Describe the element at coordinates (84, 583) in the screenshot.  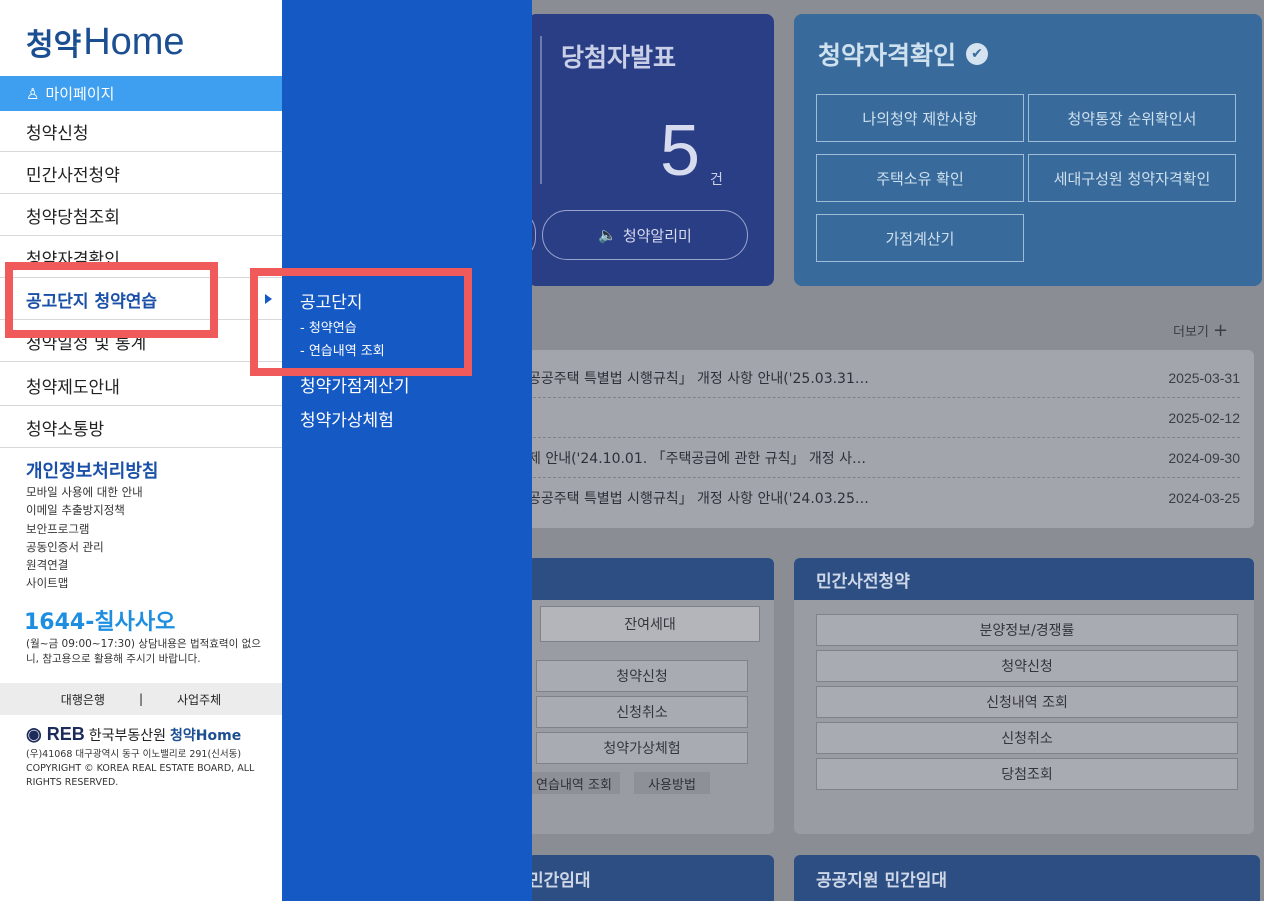
I see `link-sitemap: 사이트맵` at that location.